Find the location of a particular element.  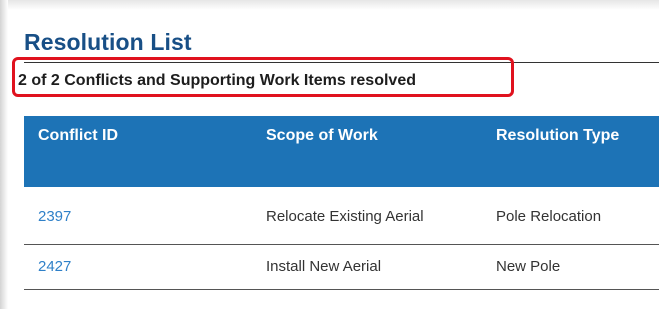

table-row: 2427 Install New Aerial New Pole is located at coordinates (344, 267).